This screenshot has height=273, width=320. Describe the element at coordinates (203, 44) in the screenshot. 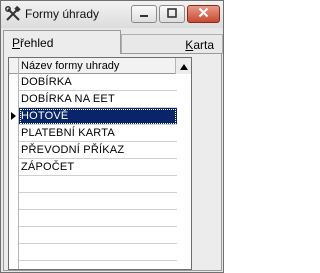

I see `tab-karta-label: arta` at that location.